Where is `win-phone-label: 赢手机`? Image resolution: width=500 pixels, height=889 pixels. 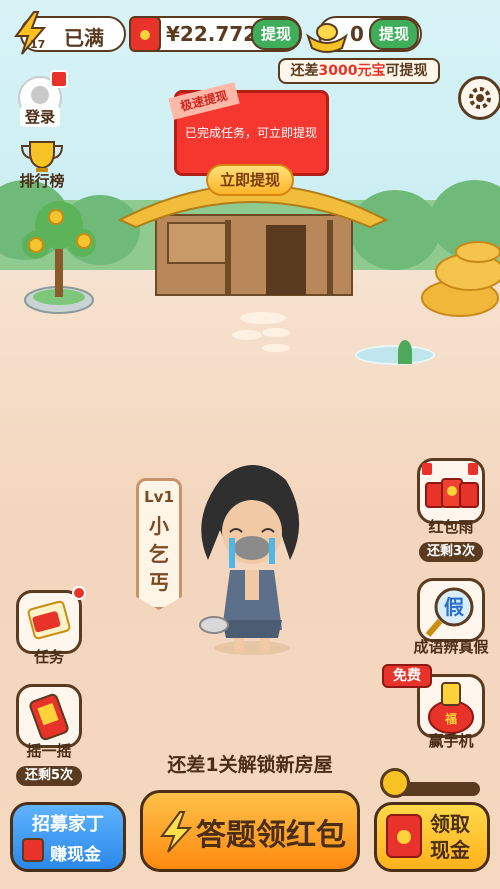 win-phone-label: 赢手机 is located at coordinates (451, 740).